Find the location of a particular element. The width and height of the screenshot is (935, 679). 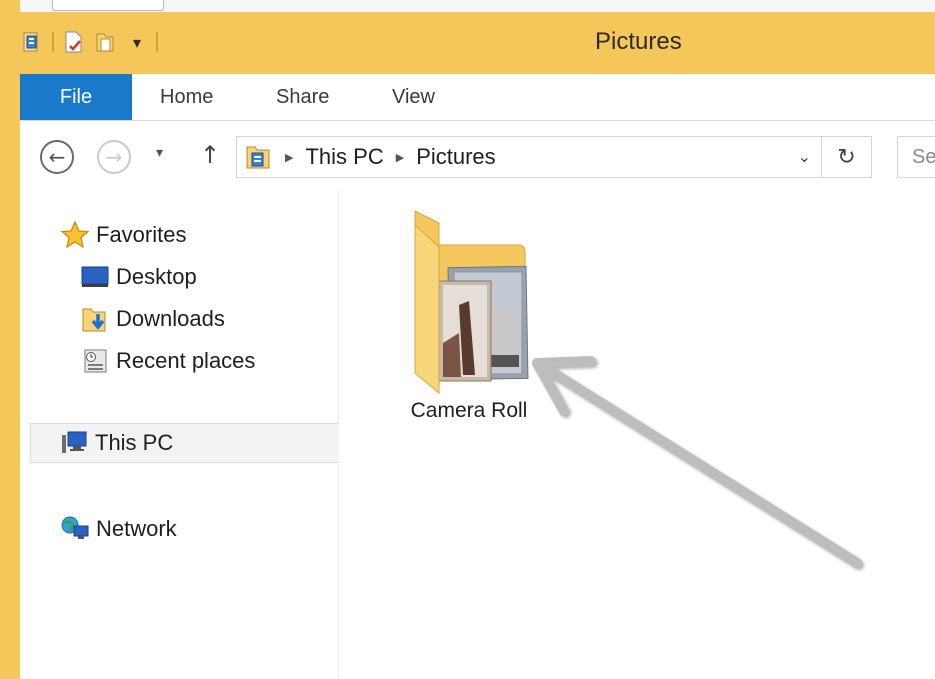

sidebar-item-downloads: Downloads is located at coordinates (151, 319).